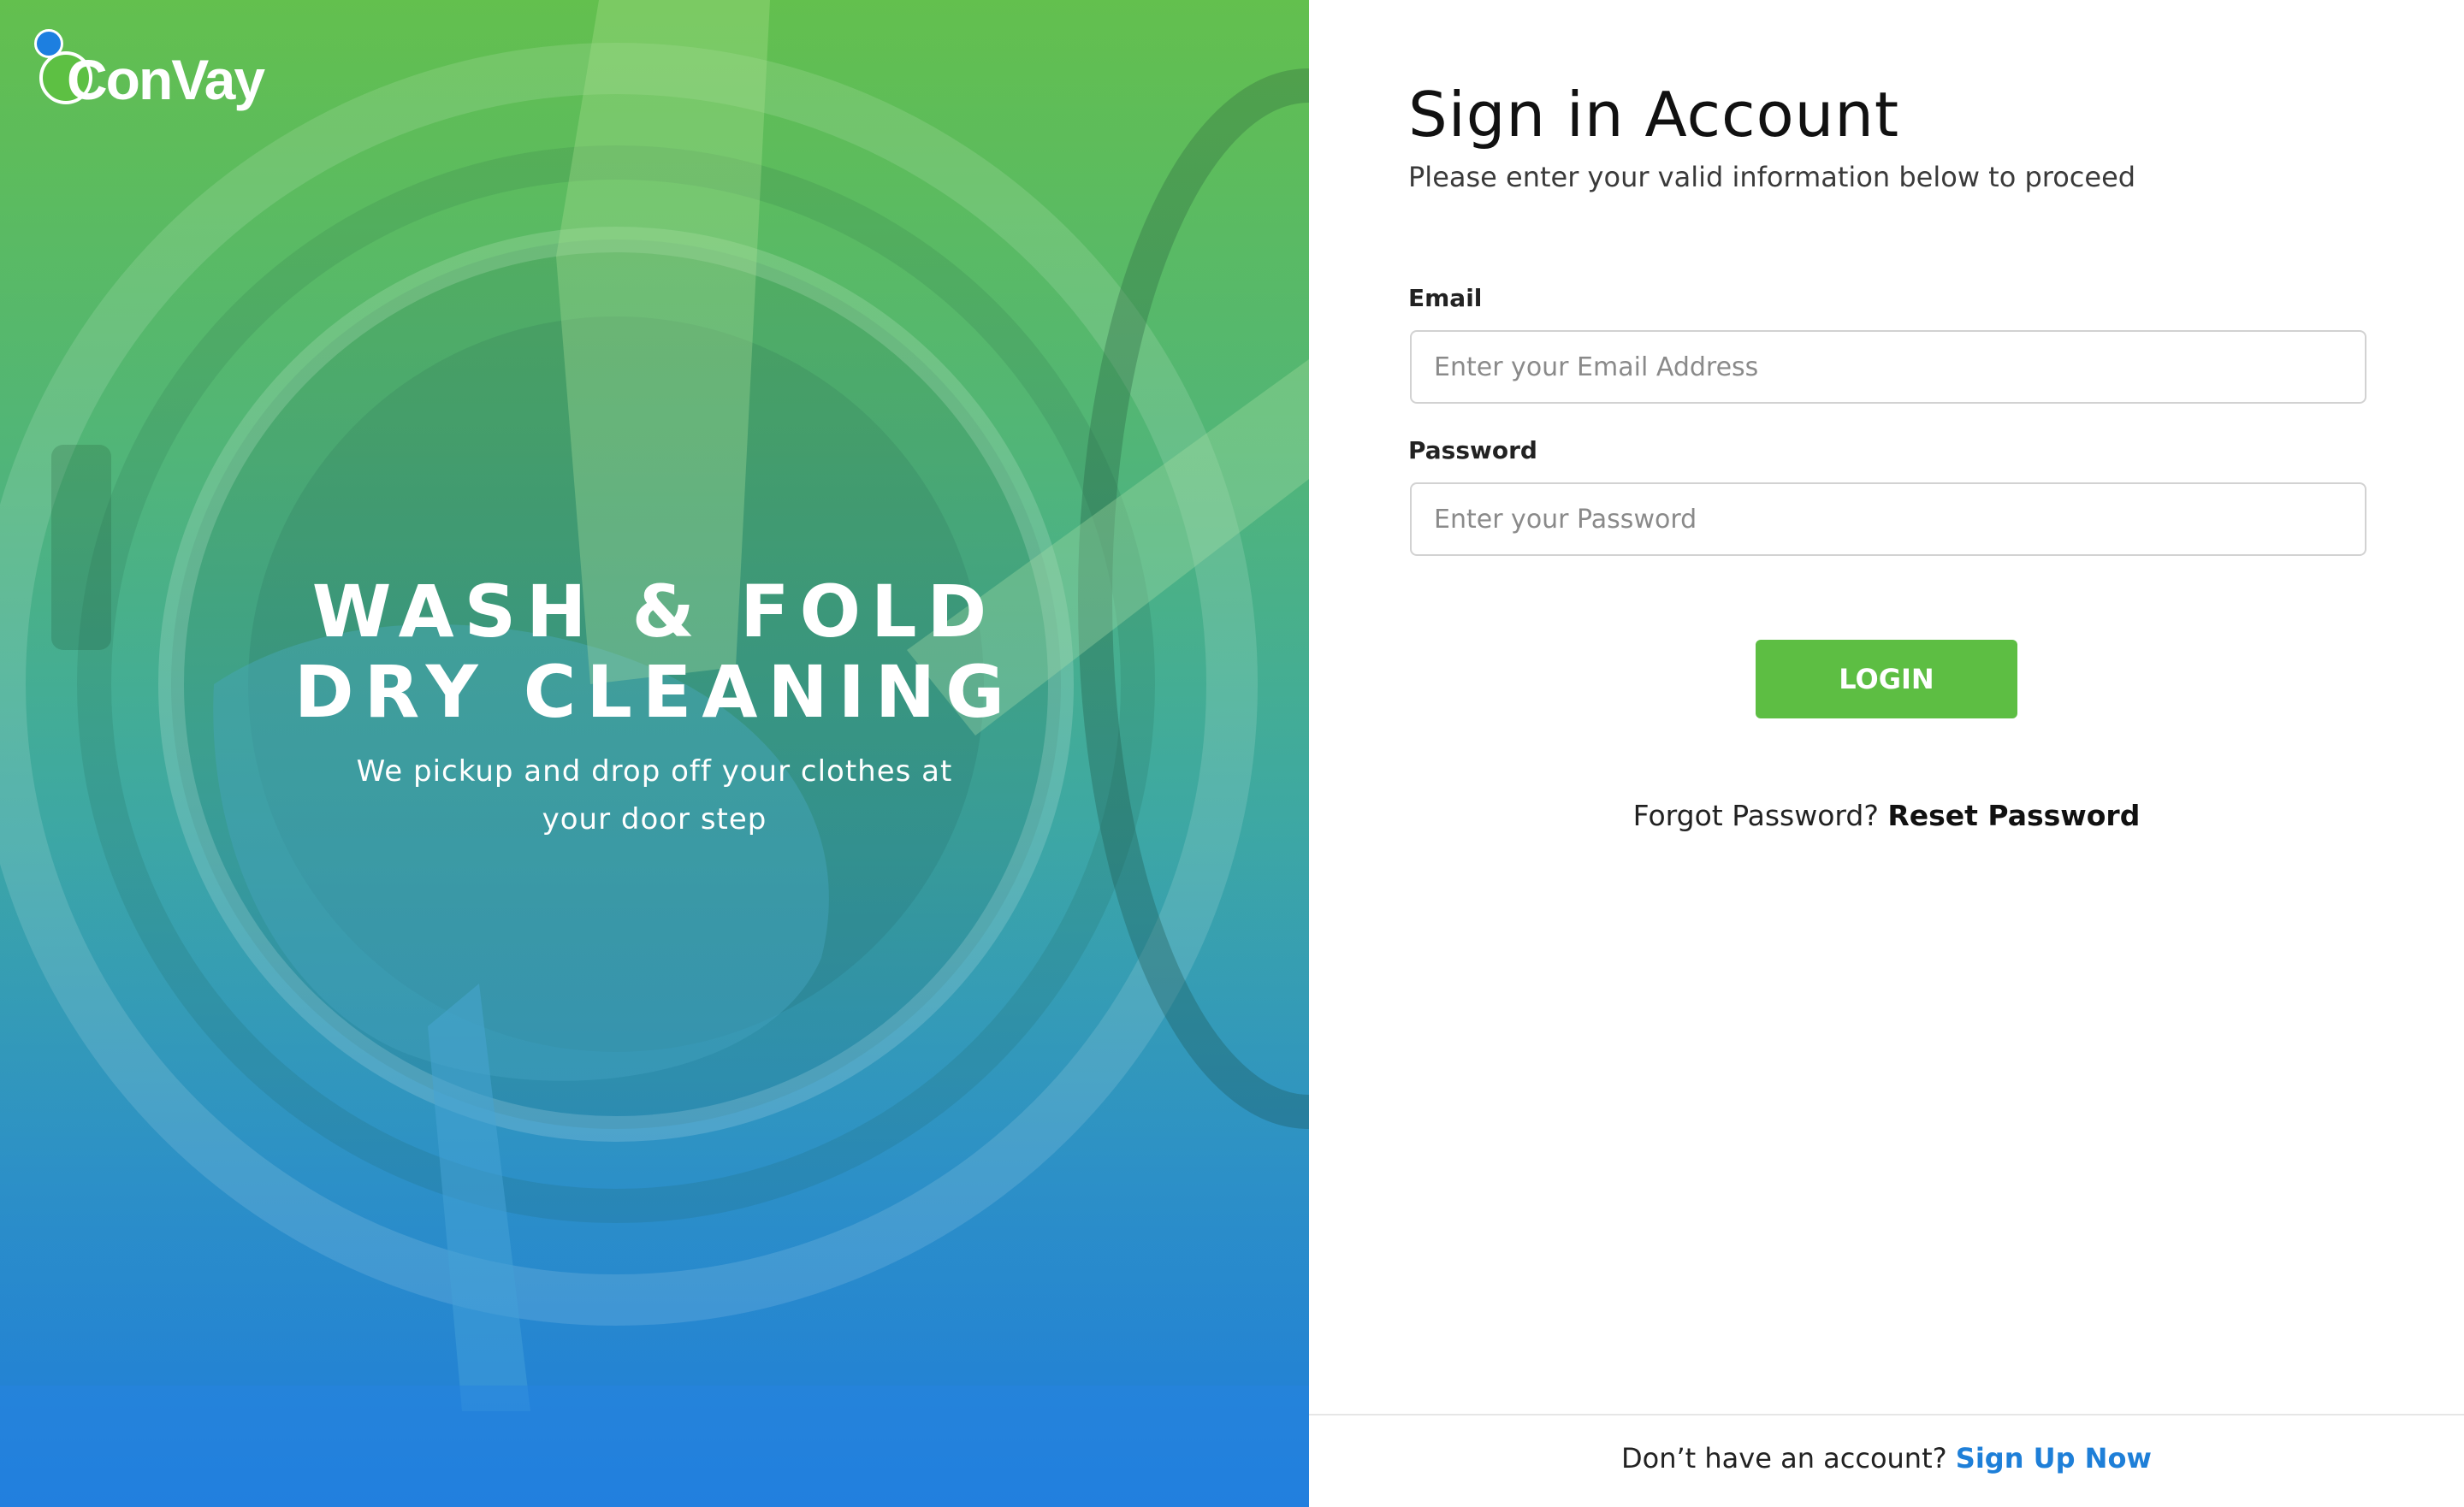 This screenshot has width=2464, height=1507. Describe the element at coordinates (2054, 1458) in the screenshot. I see `sign-up-link: Sign Up Now` at that location.